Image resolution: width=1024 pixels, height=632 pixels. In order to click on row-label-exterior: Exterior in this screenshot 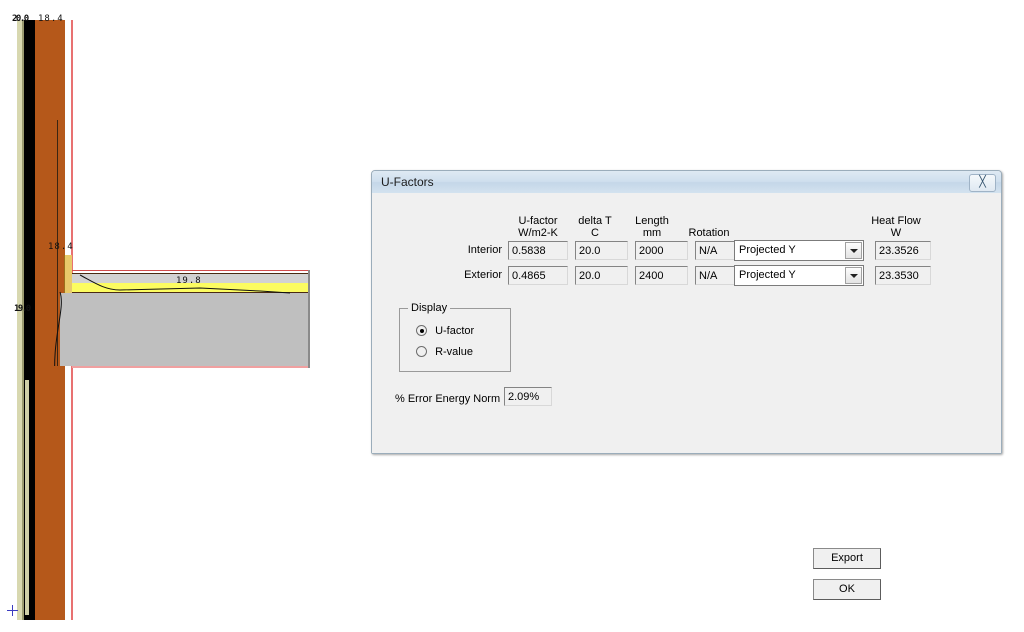, I will do `click(483, 275)`.